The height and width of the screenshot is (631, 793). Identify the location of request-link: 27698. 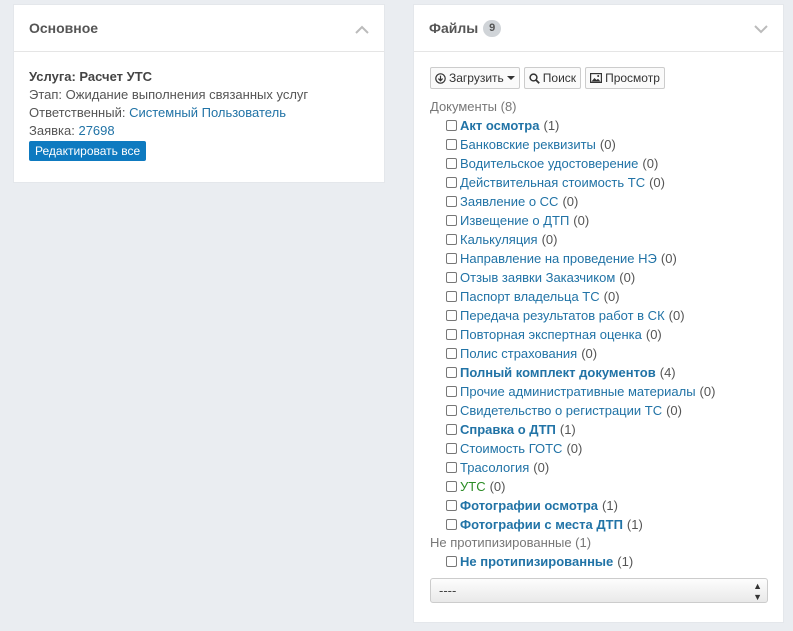
(96, 130).